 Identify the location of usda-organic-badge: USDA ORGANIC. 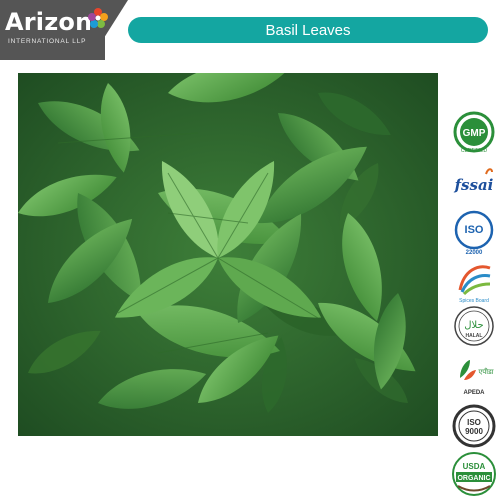
(474, 474).